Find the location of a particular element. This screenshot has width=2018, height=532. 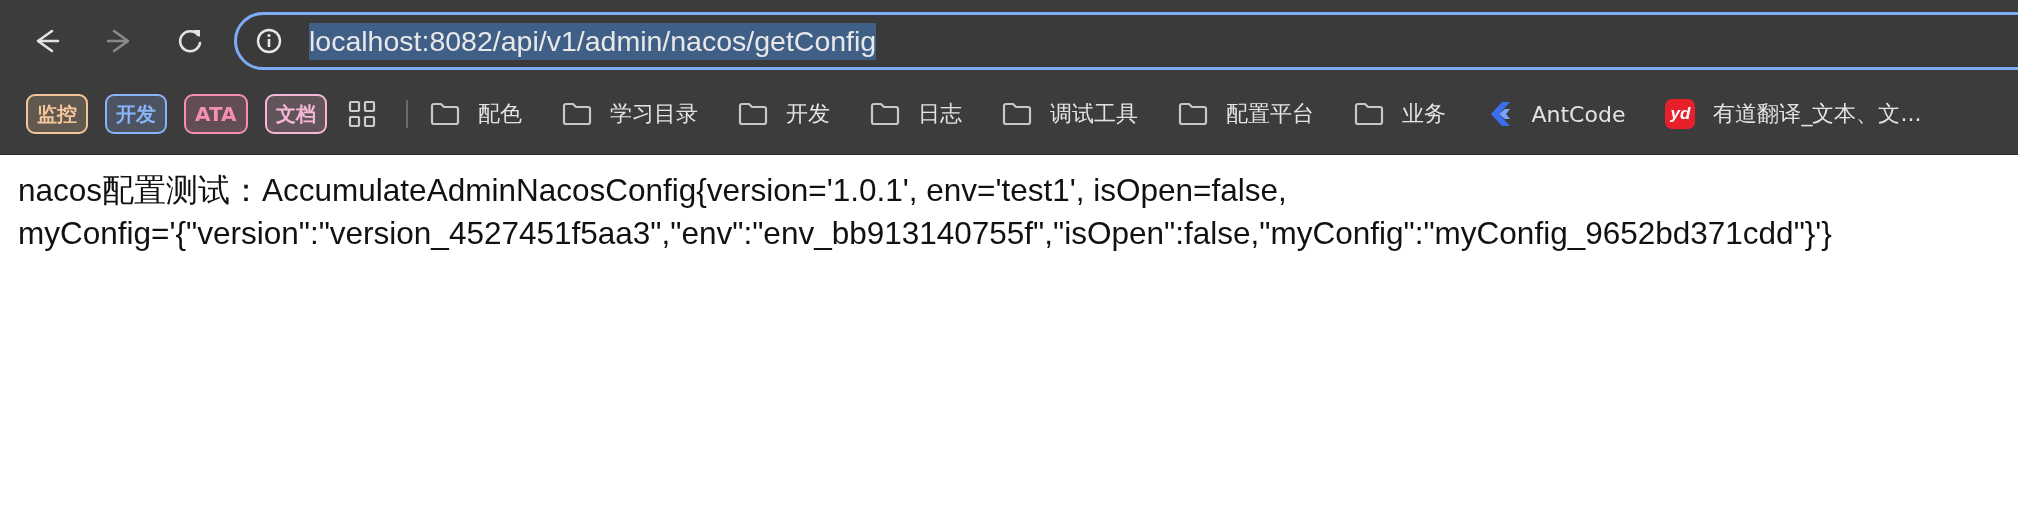

bookmark-folder: 调试工具 is located at coordinates (1069, 114).